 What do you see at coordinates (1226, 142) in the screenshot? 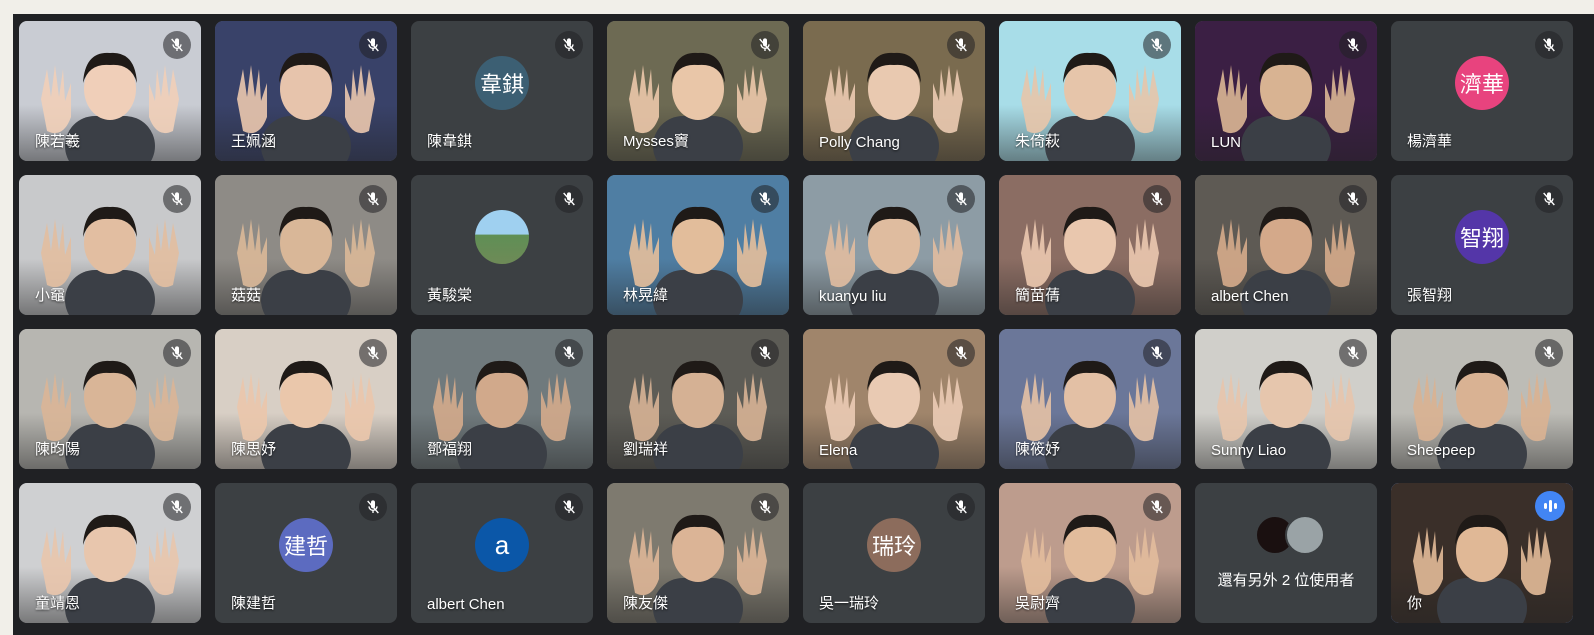
I see `participant-name: LUN` at bounding box center [1226, 142].